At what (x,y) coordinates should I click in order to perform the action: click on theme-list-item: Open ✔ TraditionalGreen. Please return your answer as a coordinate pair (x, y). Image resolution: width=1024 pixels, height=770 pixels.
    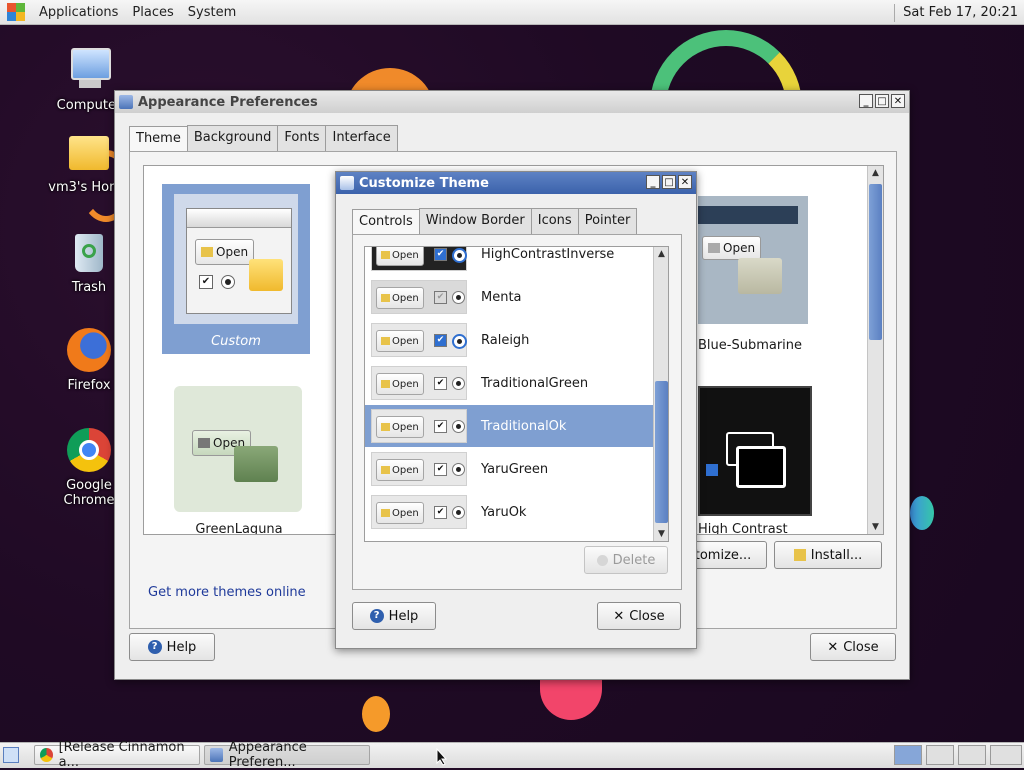
    Looking at the image, I should click on (509, 383).